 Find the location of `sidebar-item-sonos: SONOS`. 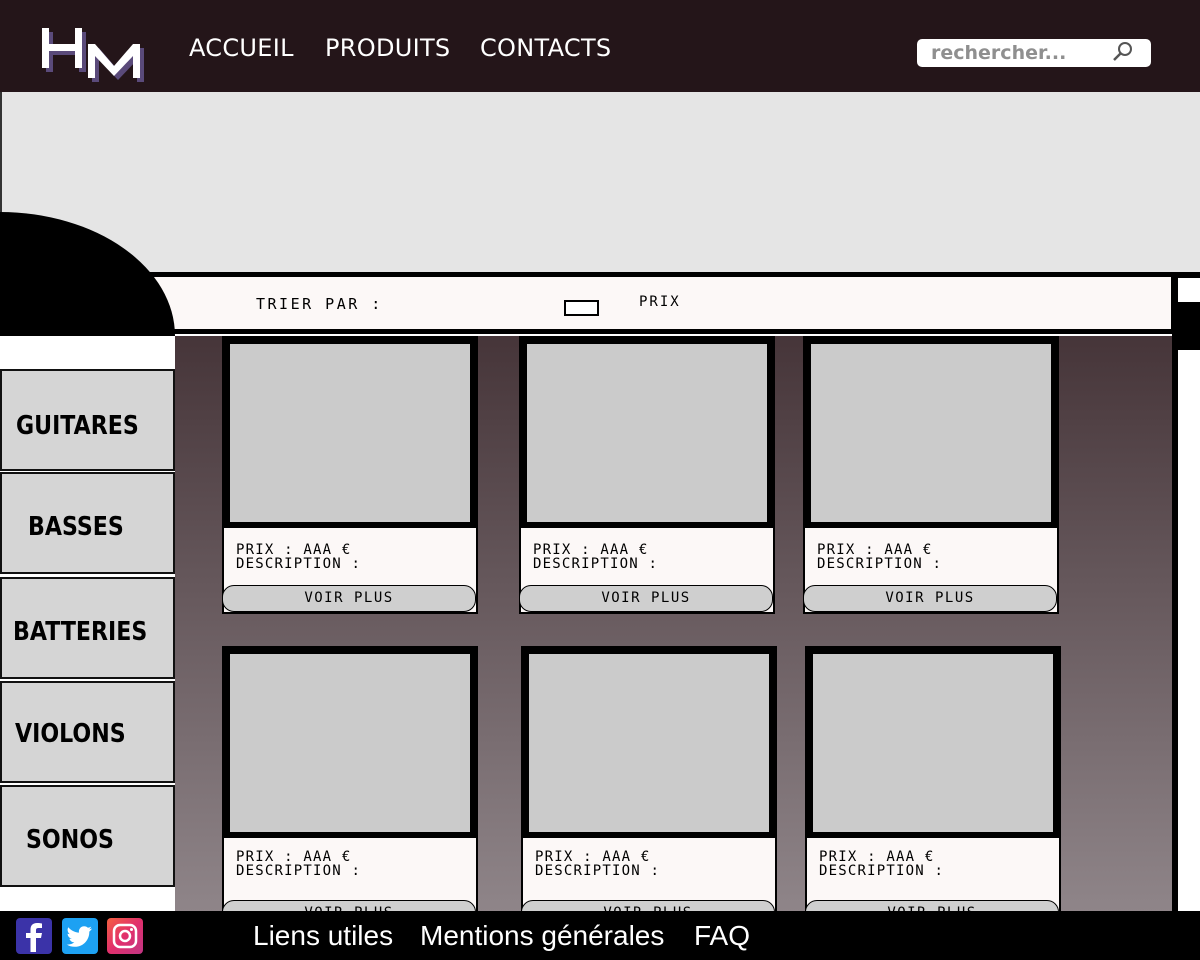

sidebar-item-sonos: SONOS is located at coordinates (87, 836).